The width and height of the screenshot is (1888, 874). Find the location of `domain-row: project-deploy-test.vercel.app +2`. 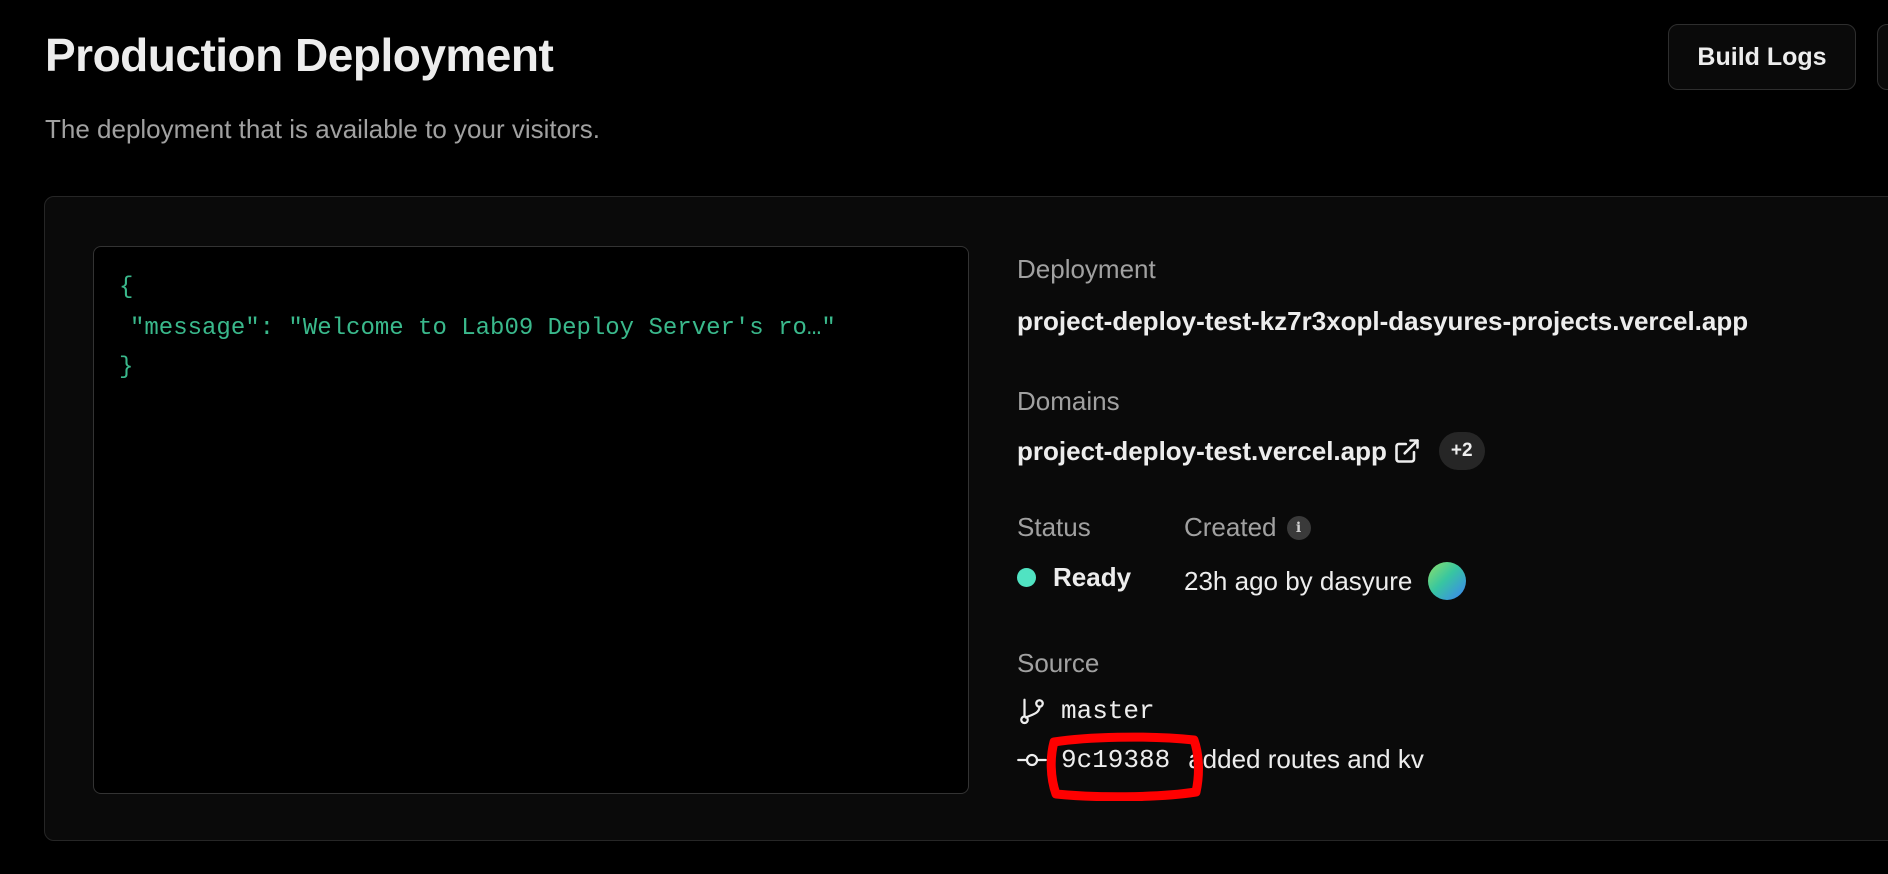

domain-row: project-deploy-test.vercel.app +2 is located at coordinates (1251, 451).